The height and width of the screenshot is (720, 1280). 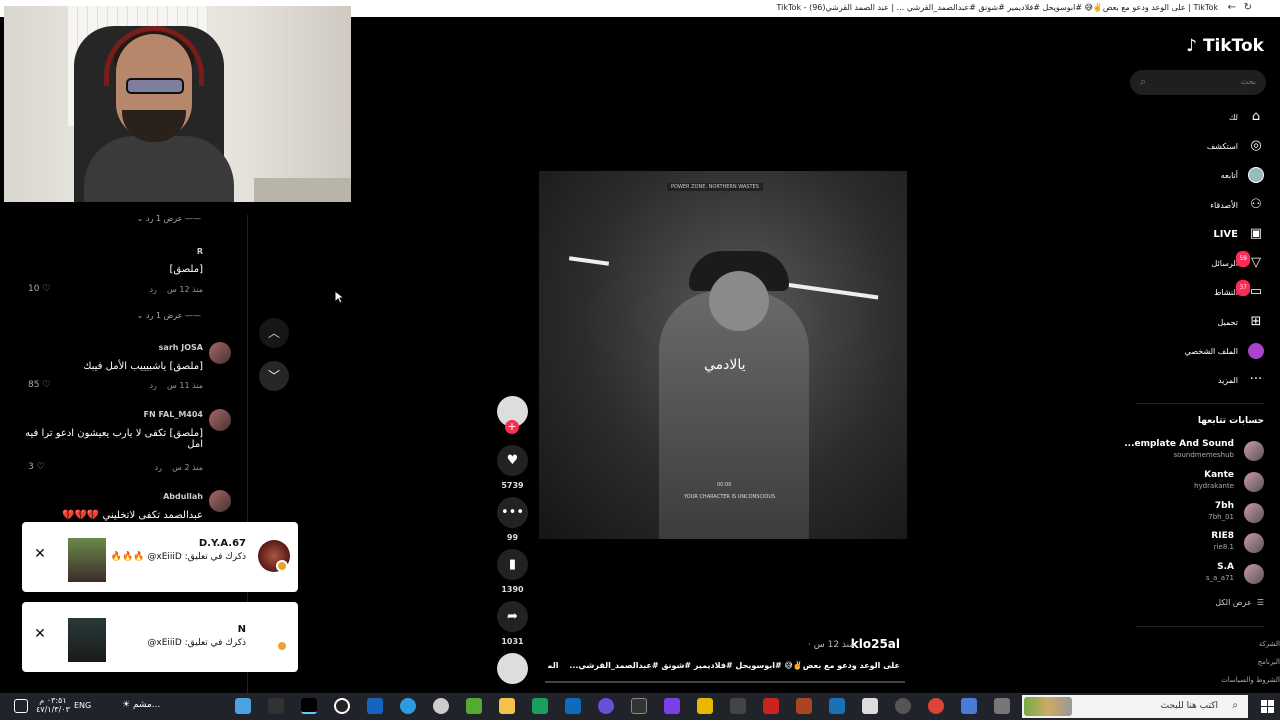 I want to click on search-icon: ⌕, so click(x=1143, y=82).